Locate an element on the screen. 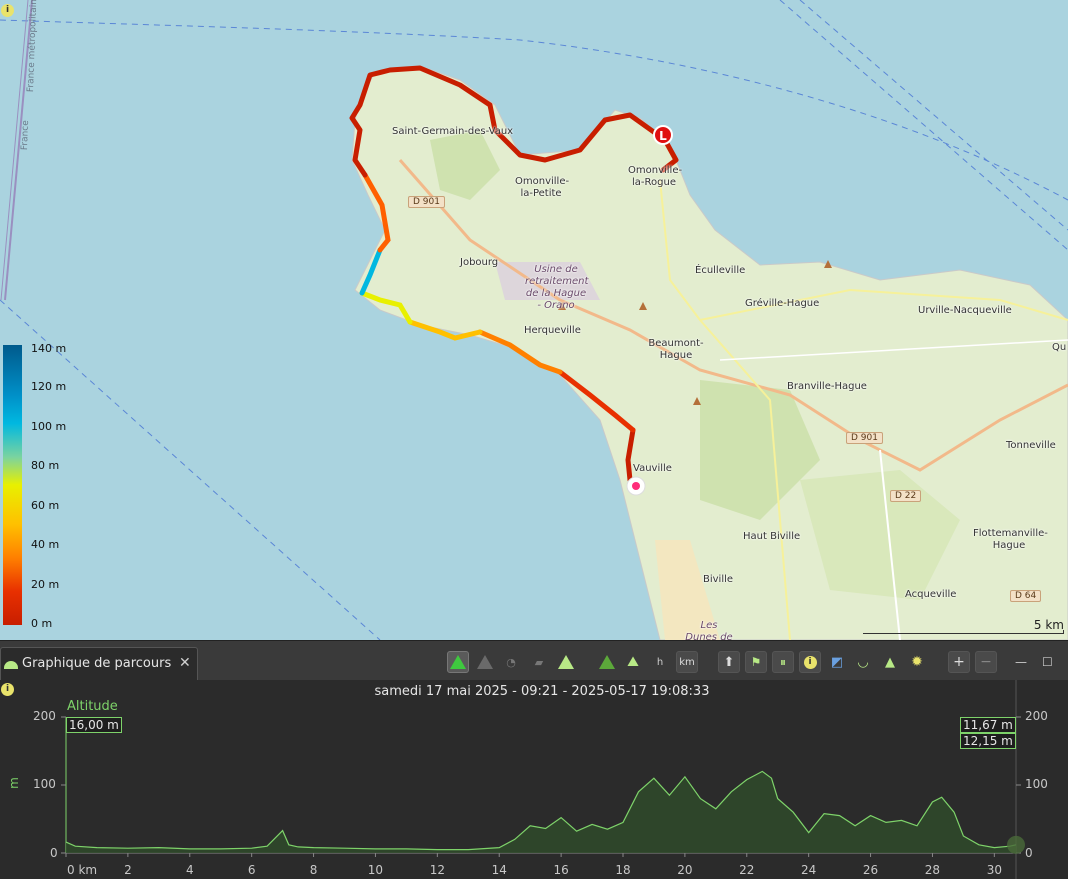 The image size is (1068, 879). road-badge: D 22 is located at coordinates (906, 496).